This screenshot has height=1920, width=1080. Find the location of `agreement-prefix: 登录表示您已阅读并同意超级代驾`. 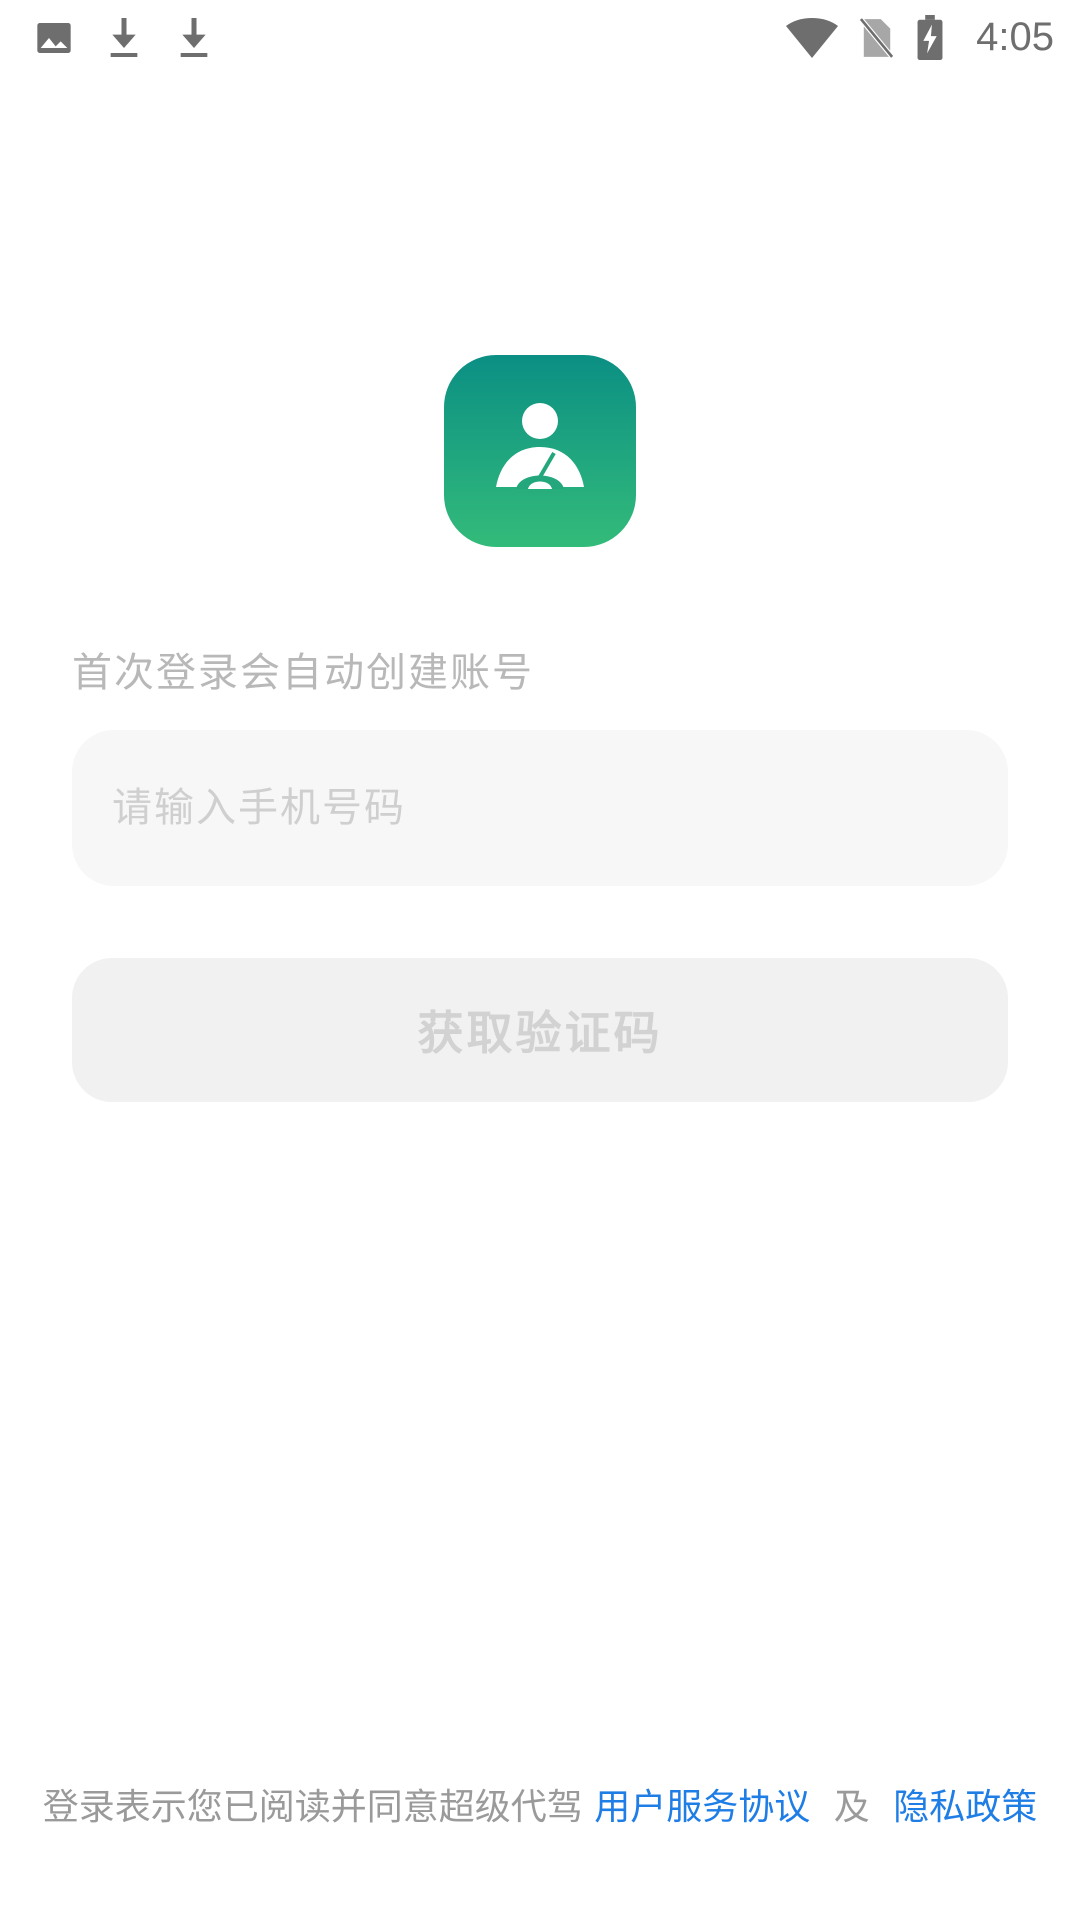

agreement-prefix: 登录表示您已阅读并同意超级代驾 is located at coordinates (312, 1807).